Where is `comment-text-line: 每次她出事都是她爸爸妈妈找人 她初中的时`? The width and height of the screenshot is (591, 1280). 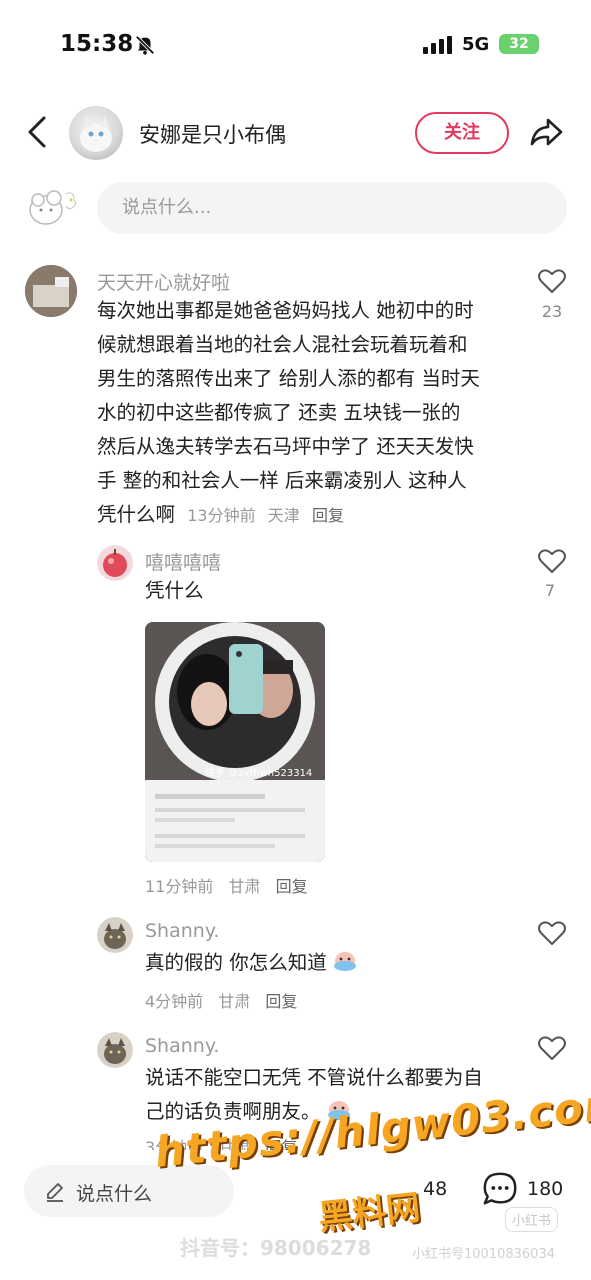 comment-text-line: 每次她出事都是她爸爸妈妈找人 她初中的时 is located at coordinates (285, 310).